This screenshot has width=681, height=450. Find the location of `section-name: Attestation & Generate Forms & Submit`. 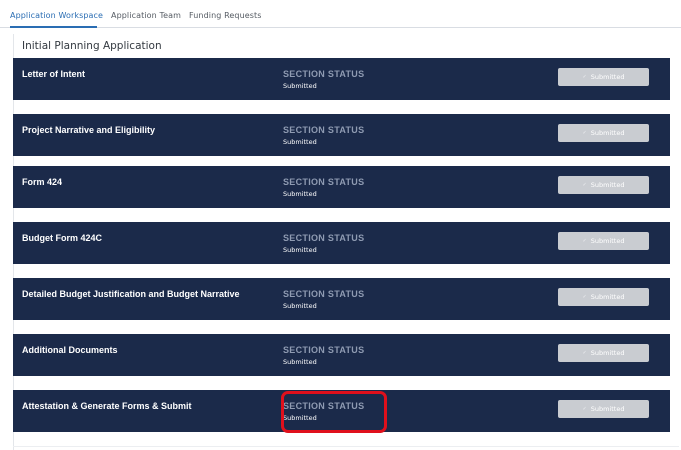

section-name: Attestation & Generate Forms & Submit is located at coordinates (107, 406).